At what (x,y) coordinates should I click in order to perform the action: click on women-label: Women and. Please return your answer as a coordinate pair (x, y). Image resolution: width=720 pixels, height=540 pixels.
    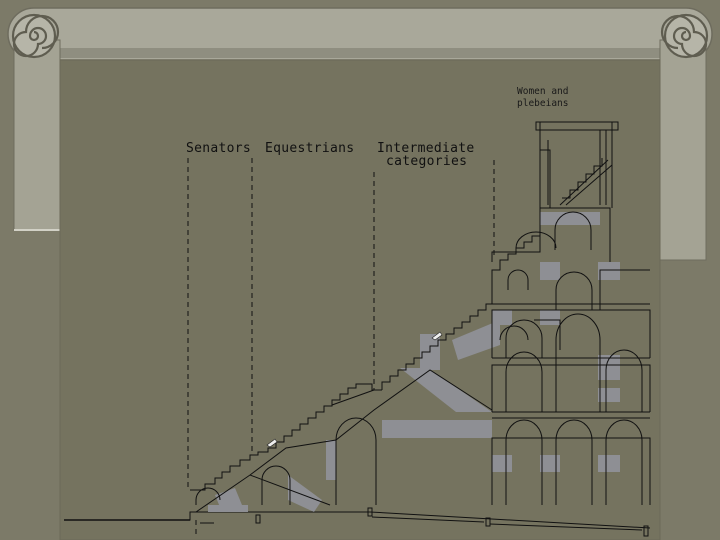
    Looking at the image, I should click on (543, 91).